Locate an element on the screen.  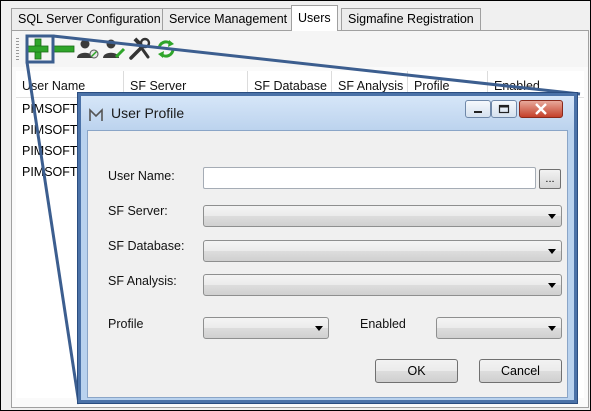
minimize-button is located at coordinates (478, 109).